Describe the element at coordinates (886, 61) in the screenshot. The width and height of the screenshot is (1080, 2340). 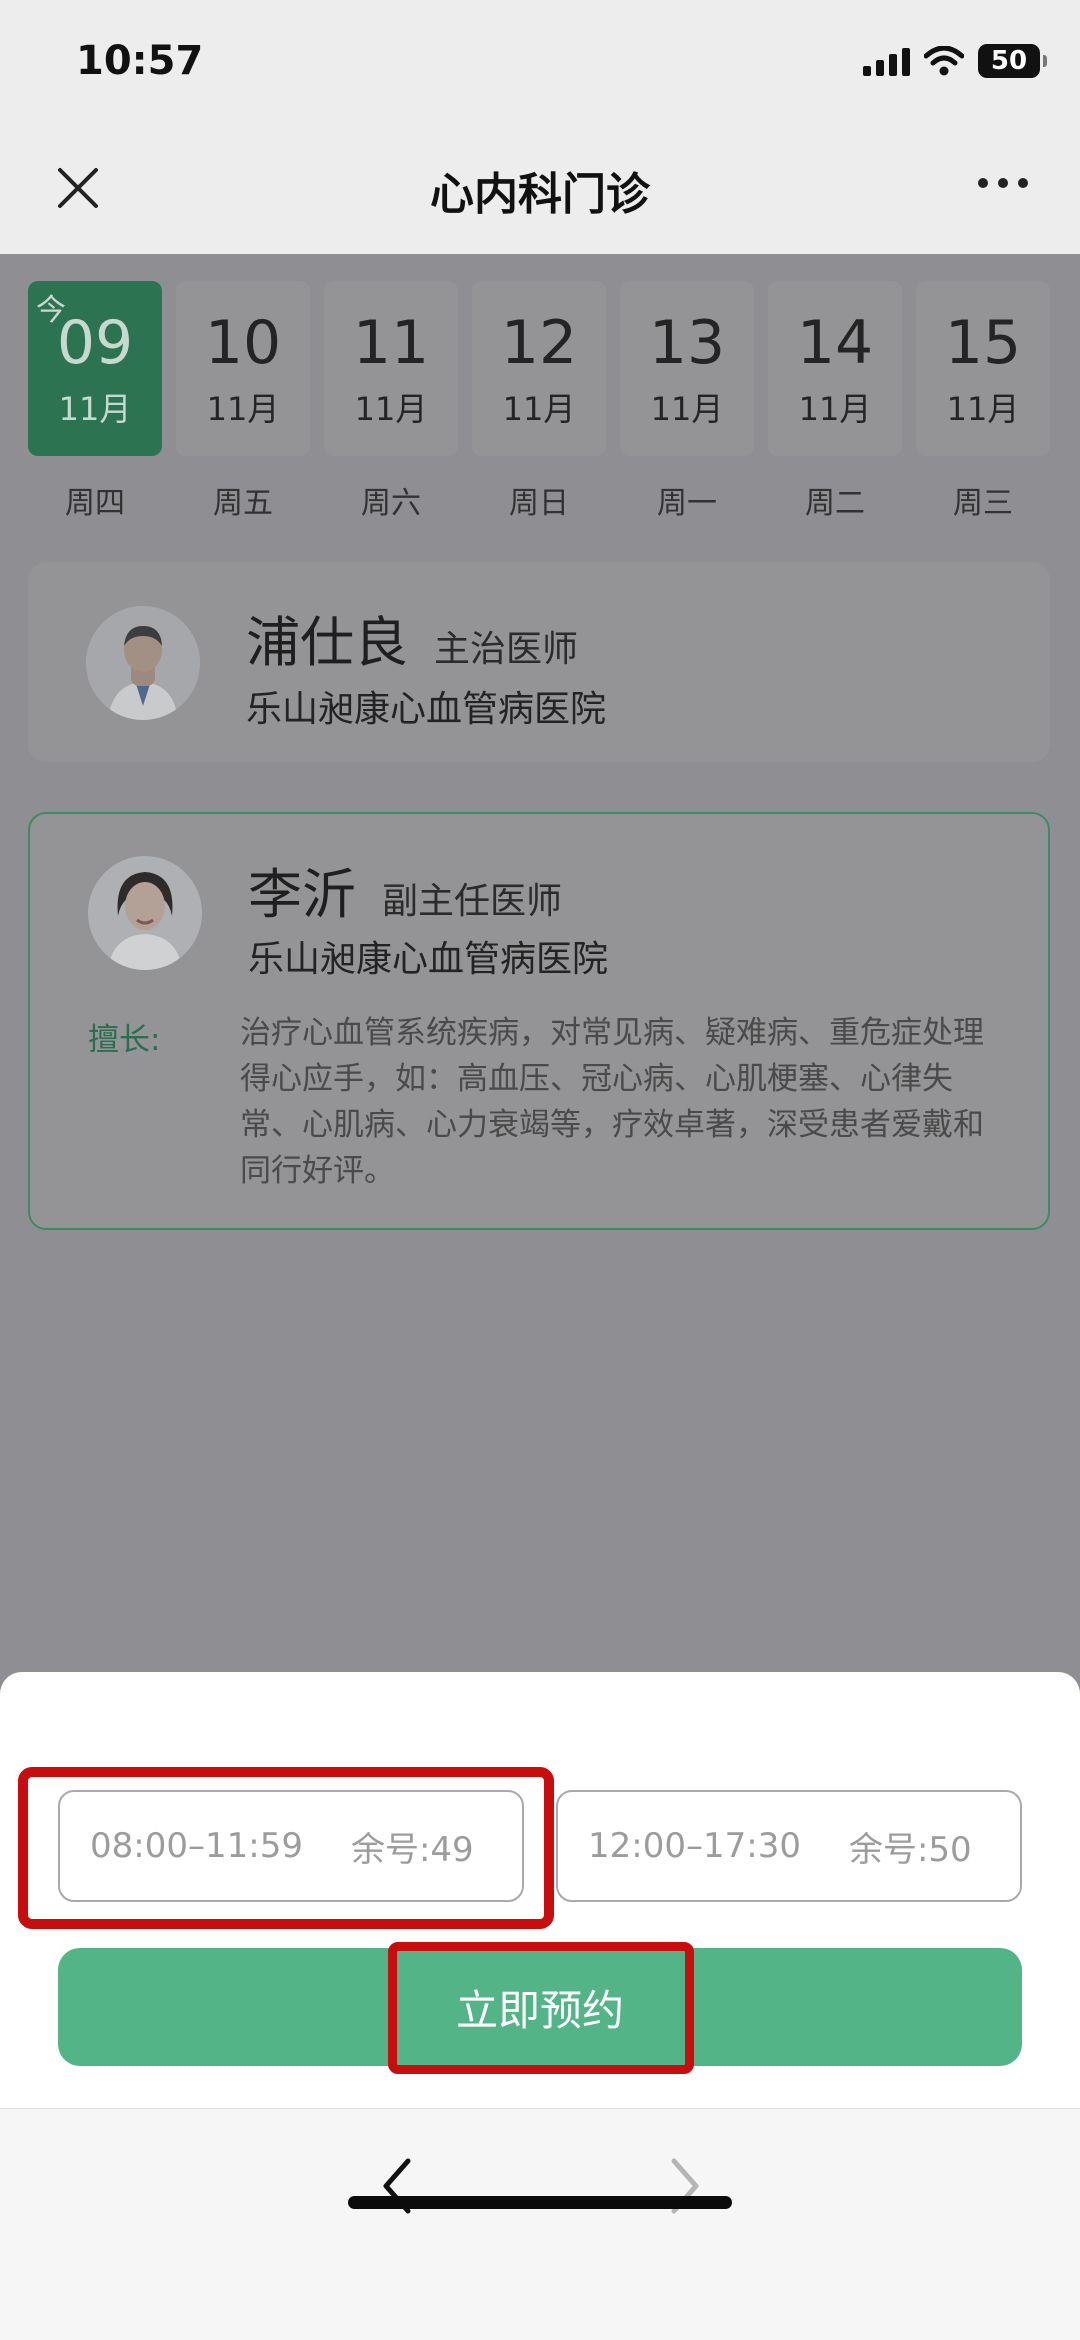
I see `cellular-signal-icon` at that location.